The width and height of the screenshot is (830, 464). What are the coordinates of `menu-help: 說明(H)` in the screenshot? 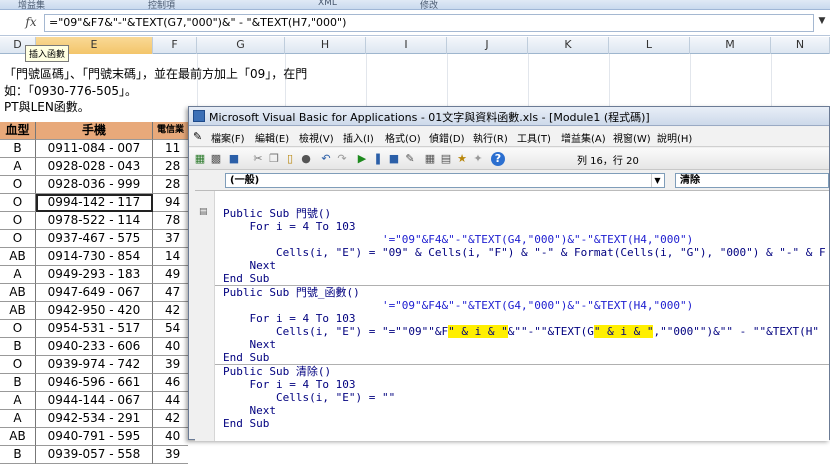 It's located at (674, 137).